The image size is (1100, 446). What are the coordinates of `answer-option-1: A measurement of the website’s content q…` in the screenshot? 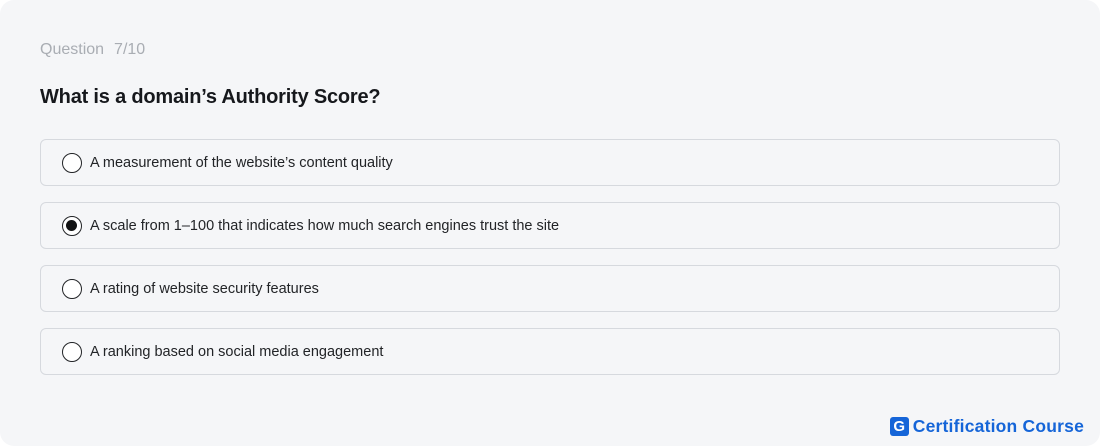 It's located at (550, 162).